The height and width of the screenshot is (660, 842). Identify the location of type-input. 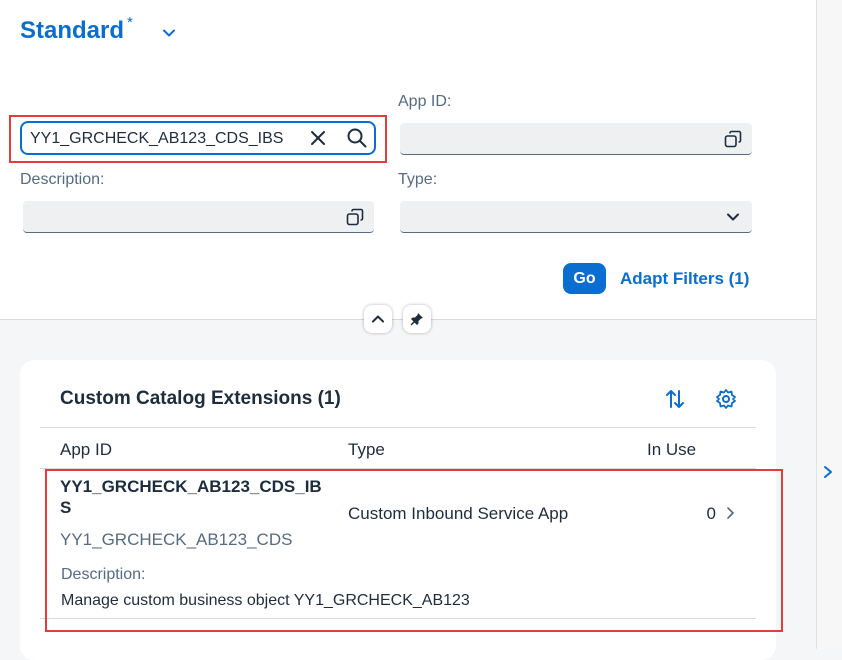
(549, 217).